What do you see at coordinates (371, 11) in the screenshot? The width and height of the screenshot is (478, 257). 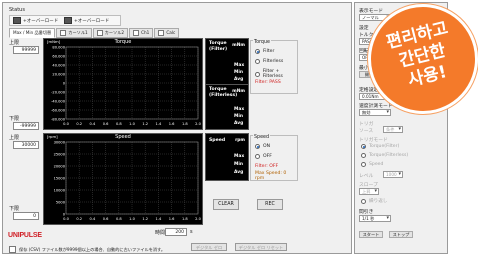 I see `display-mode-label: 表示モード` at bounding box center [371, 11].